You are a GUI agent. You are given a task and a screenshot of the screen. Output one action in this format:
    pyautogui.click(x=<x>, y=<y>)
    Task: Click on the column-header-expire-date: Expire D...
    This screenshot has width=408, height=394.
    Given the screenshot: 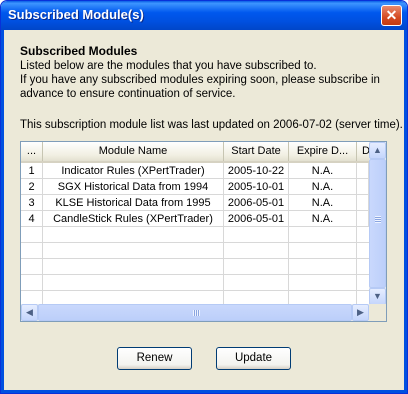 What is the action you would take?
    pyautogui.click(x=323, y=151)
    